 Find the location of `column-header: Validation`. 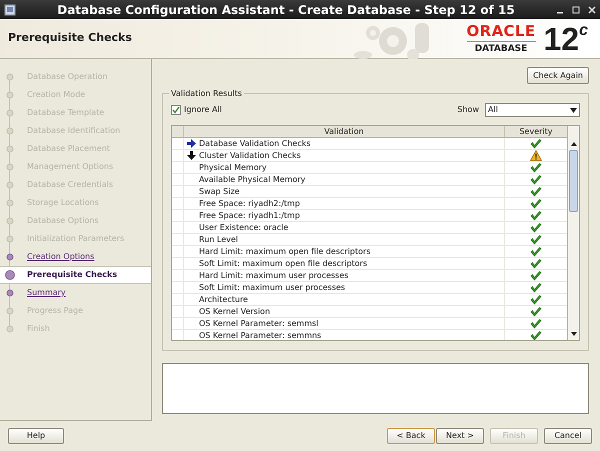

column-header: Validation is located at coordinates (344, 131).